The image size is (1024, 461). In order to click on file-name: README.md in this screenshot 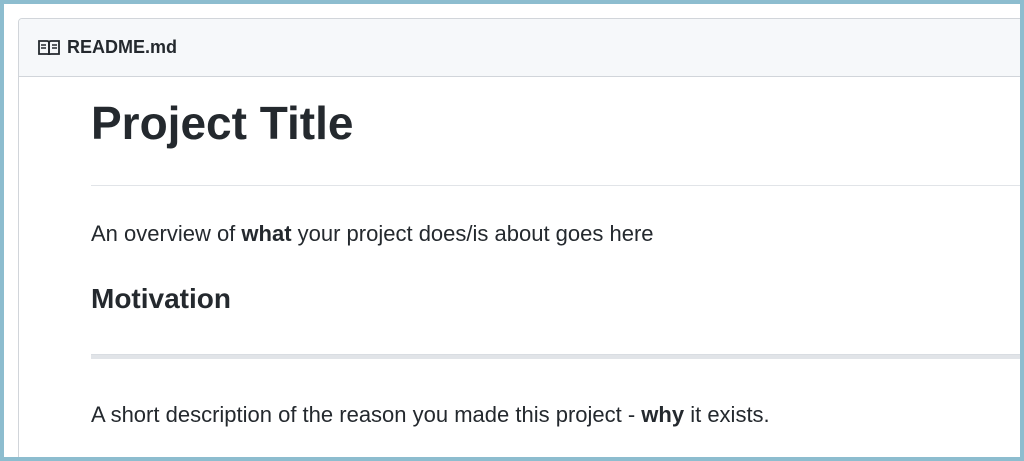, I will do `click(122, 47)`.